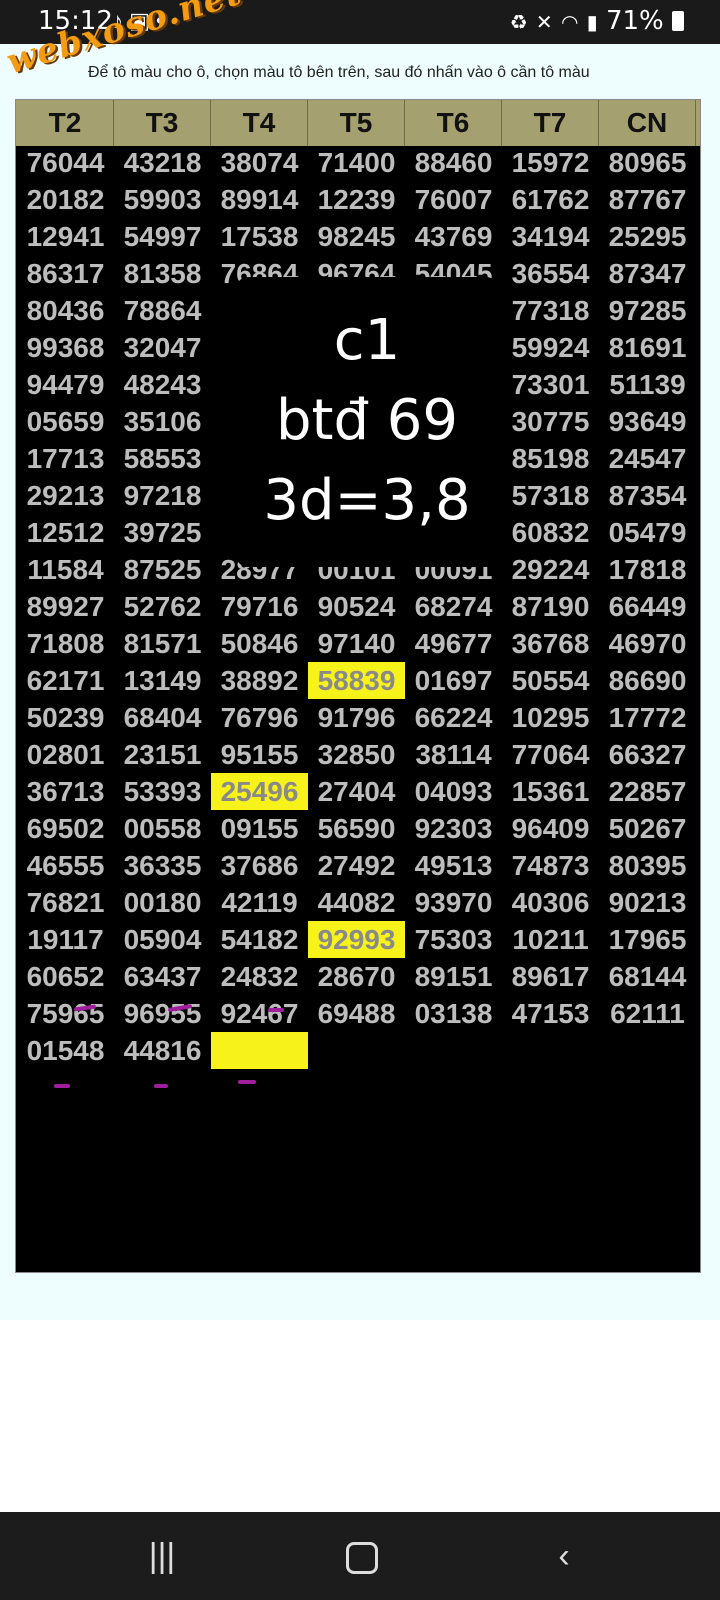 This screenshot has height=1600, width=720. I want to click on grid-cell: 85198, so click(550, 458).